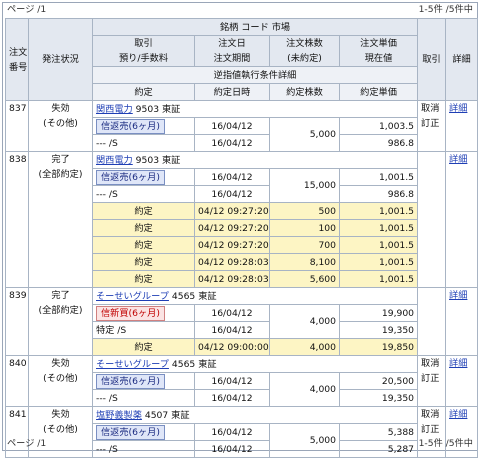  I want to click on order-status: 完了 (全部約定), so click(60, 321).